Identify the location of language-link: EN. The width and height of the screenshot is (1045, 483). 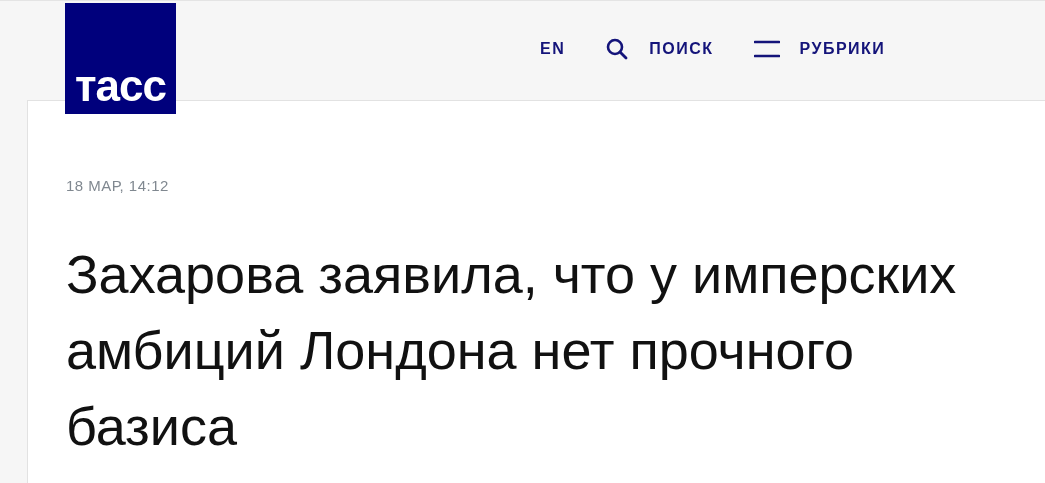
(553, 49).